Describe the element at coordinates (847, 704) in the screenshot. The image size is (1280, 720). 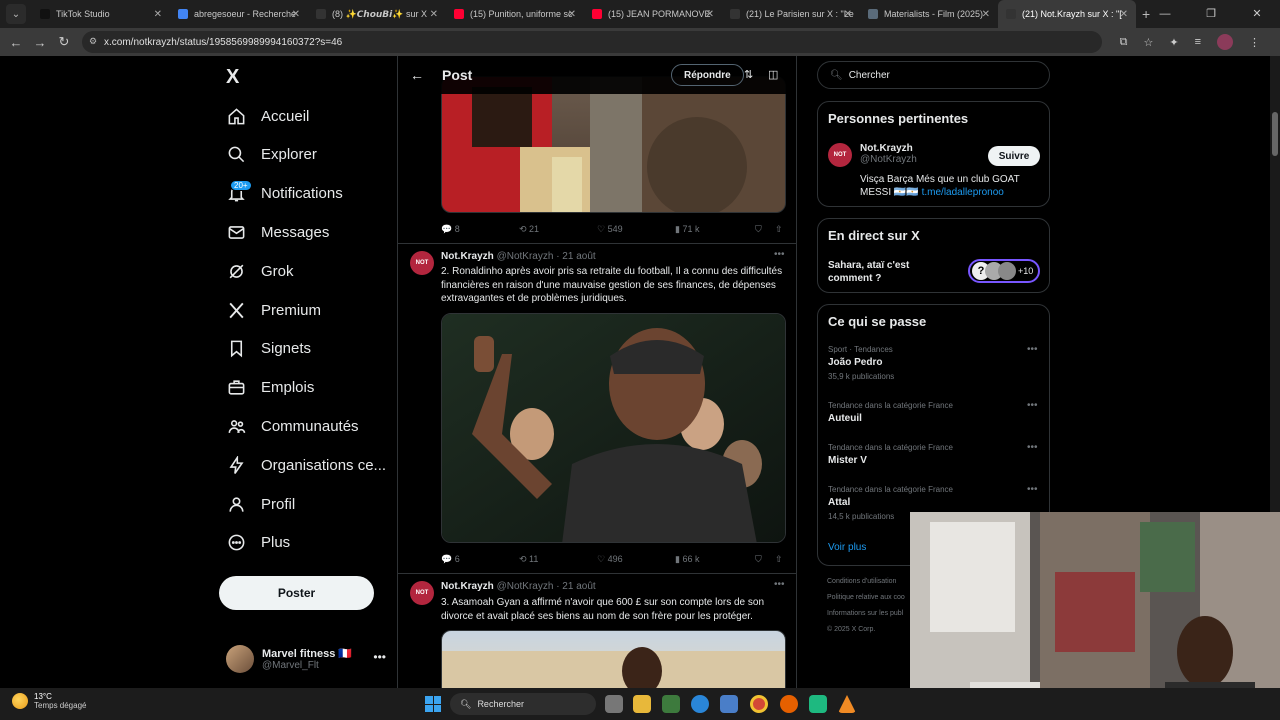
I see `vlc-icon` at that location.